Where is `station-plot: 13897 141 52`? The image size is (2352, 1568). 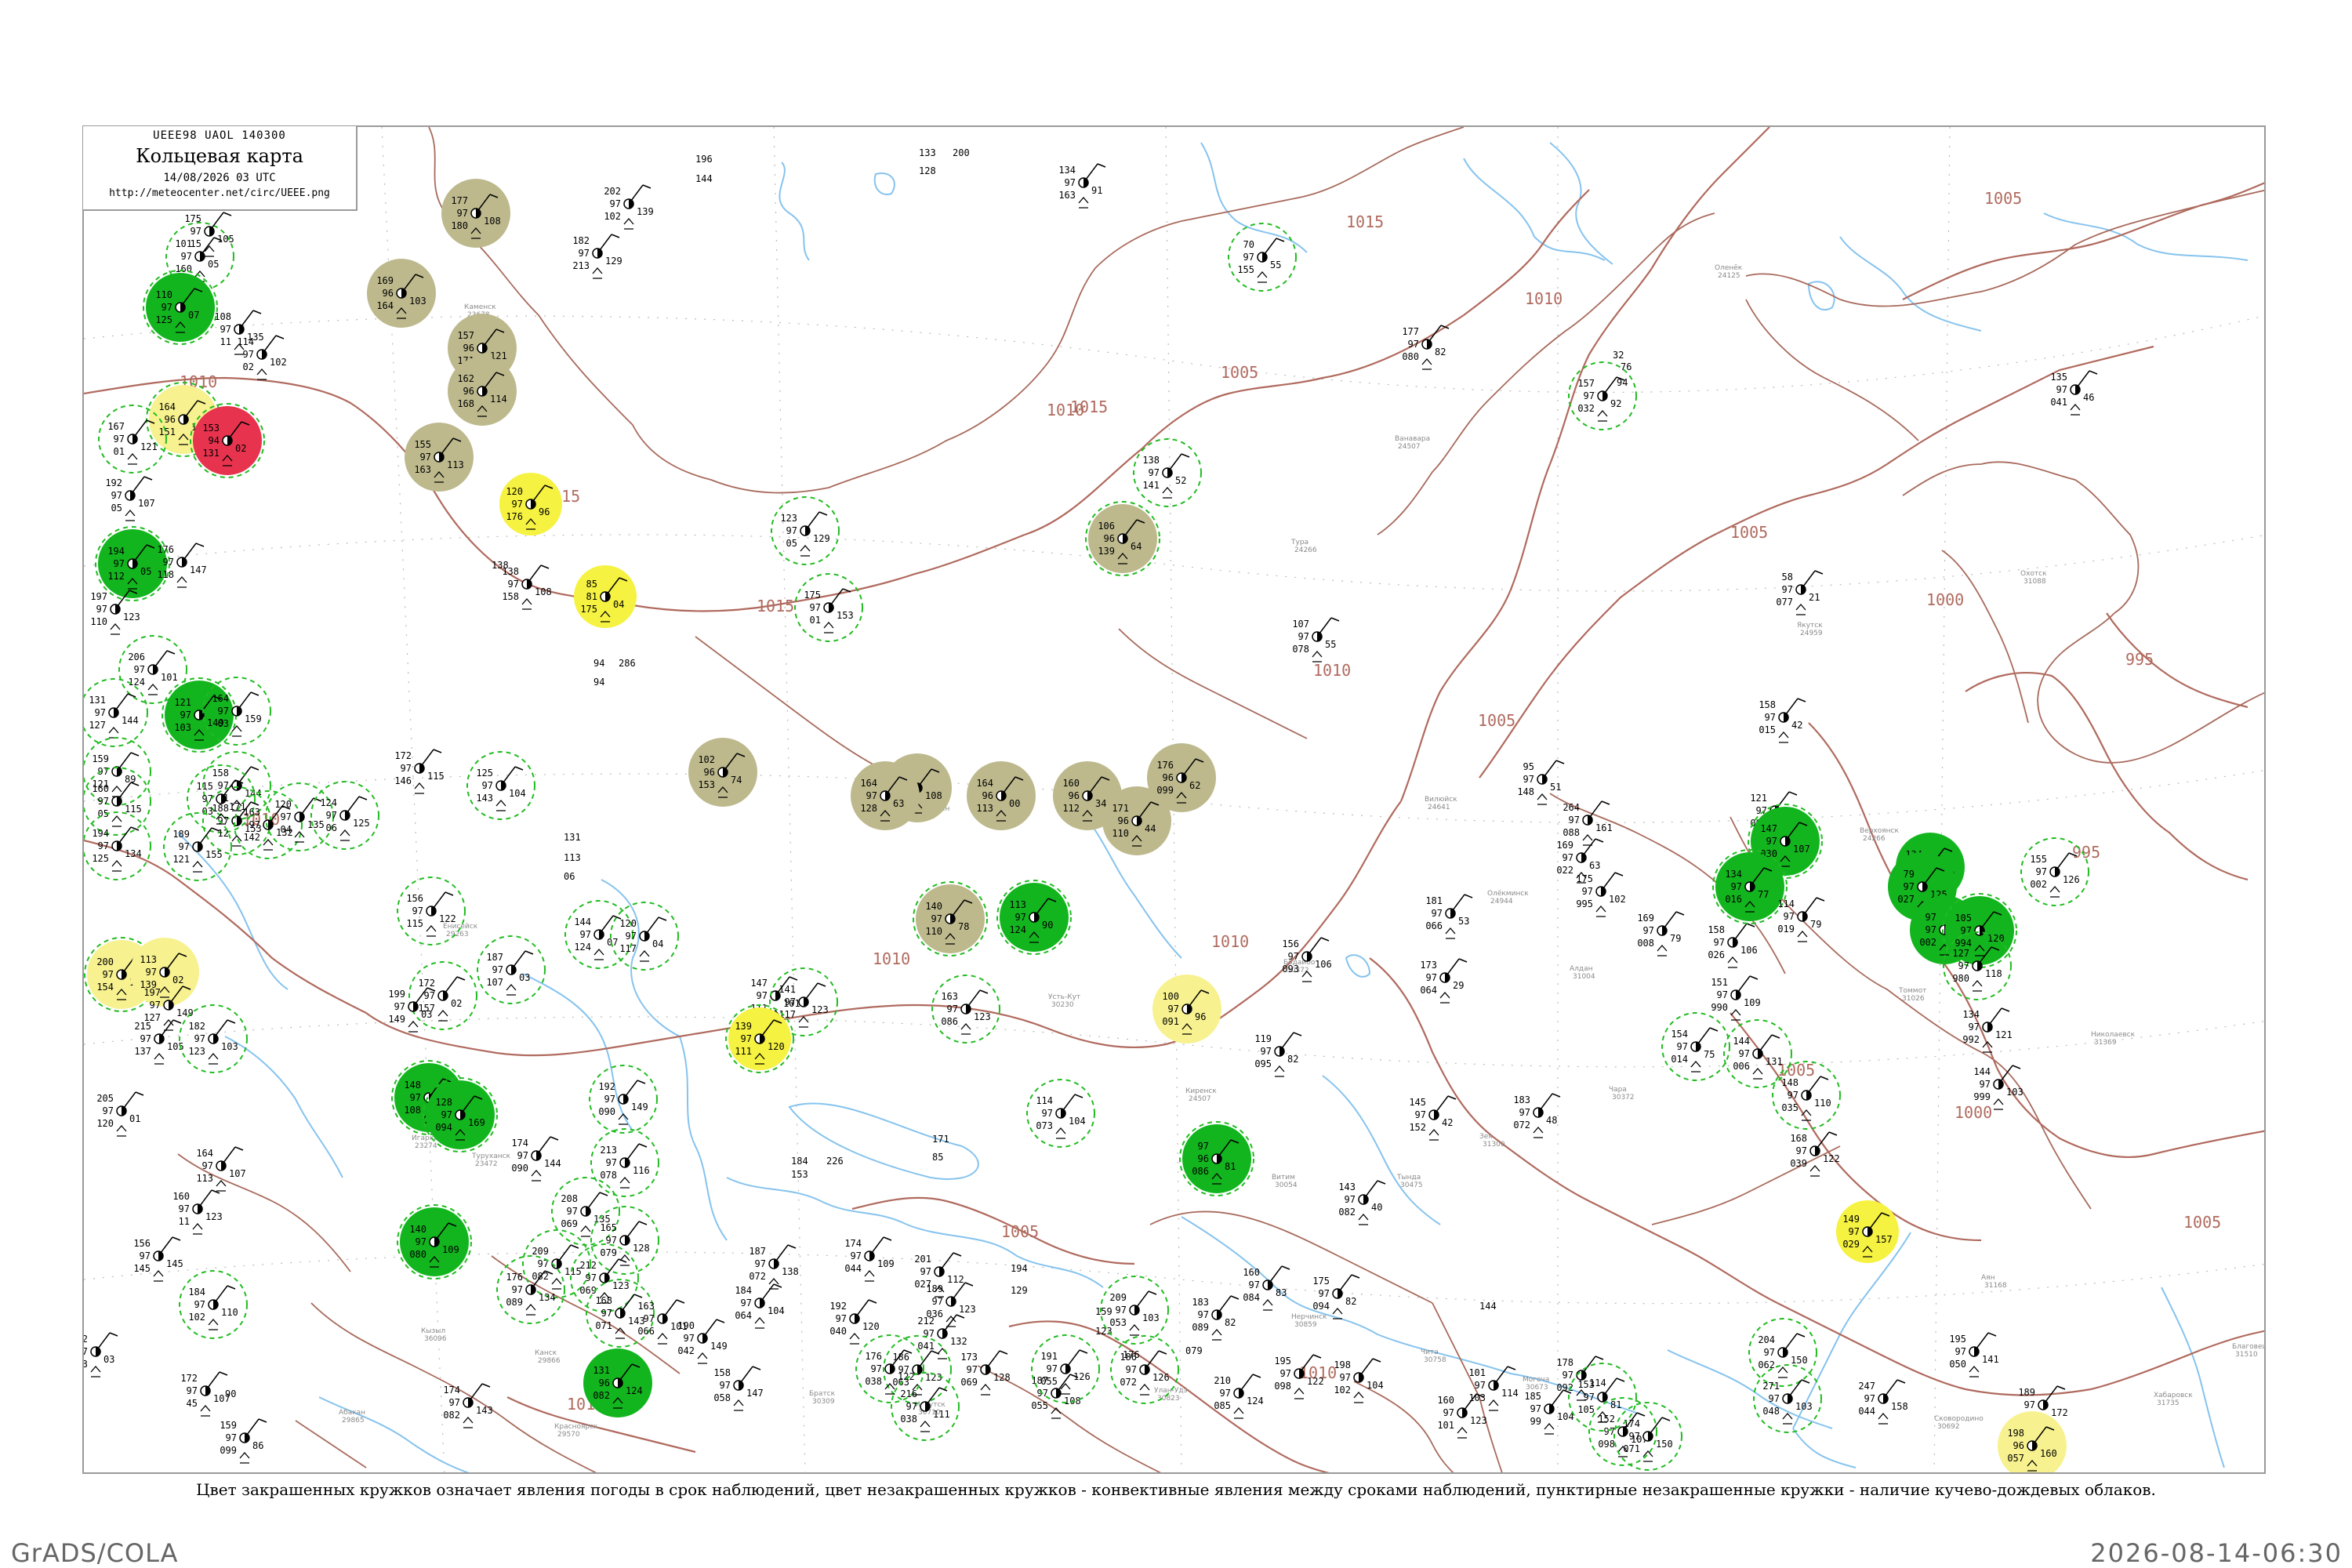 station-plot: 13897 141 52 is located at coordinates (1167, 473).